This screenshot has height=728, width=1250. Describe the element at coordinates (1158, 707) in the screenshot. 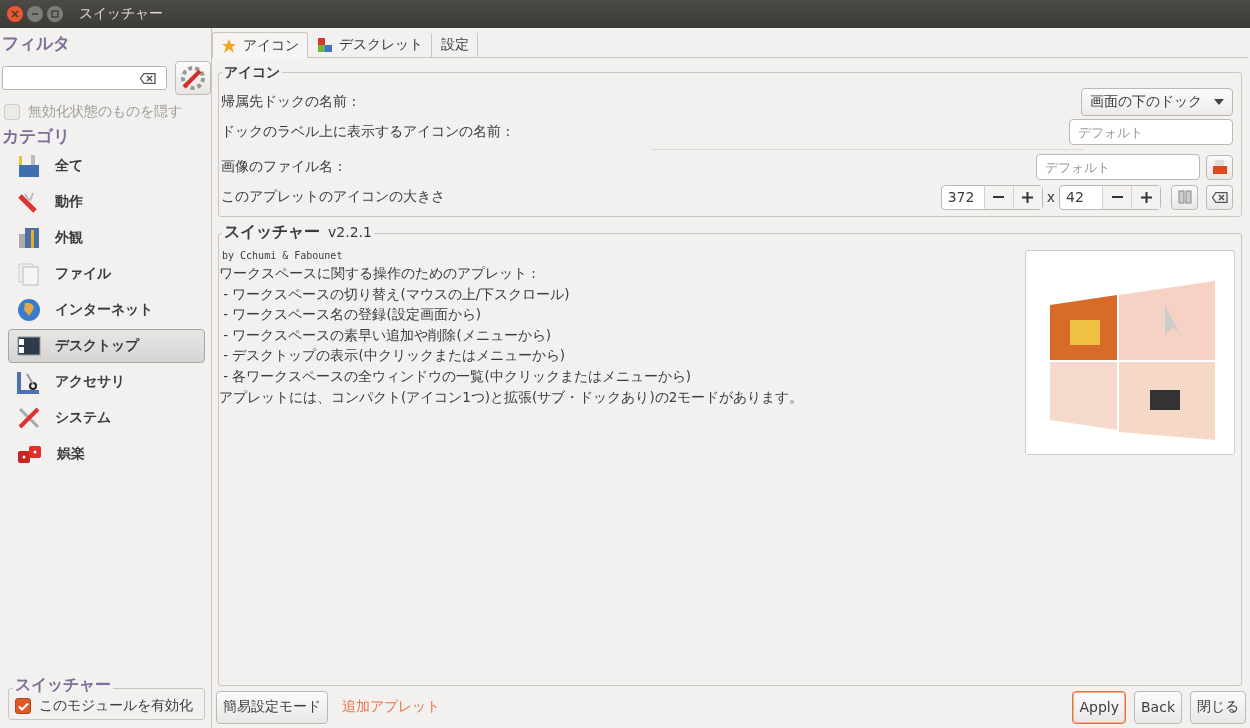

I see `dialog-button: Back` at that location.